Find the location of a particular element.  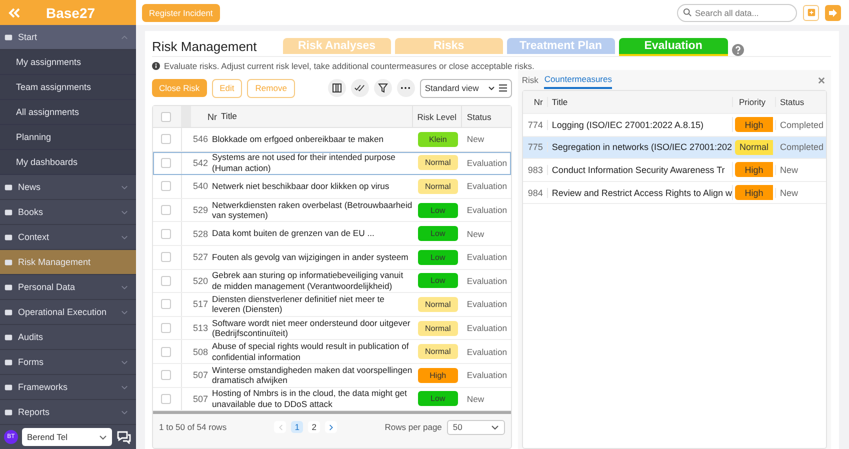

filter-icon is located at coordinates (383, 88).